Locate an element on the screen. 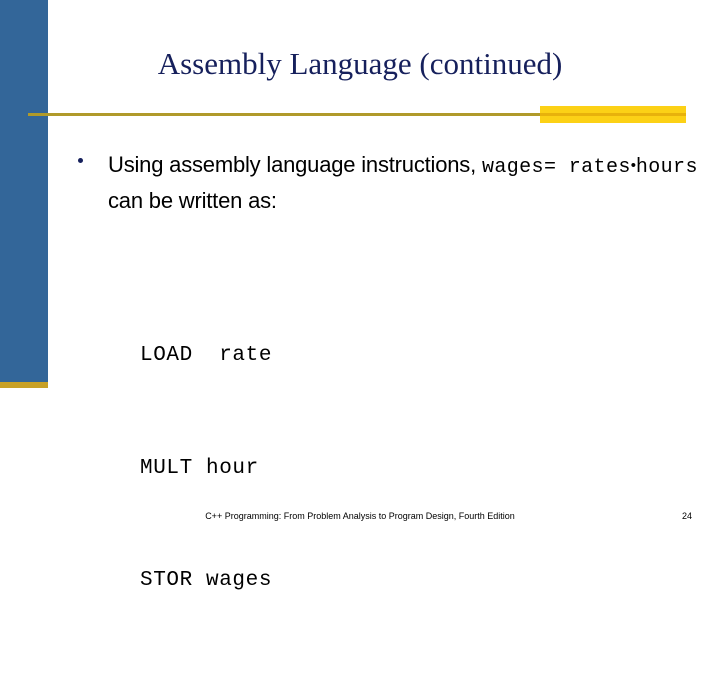 The height and width of the screenshot is (675, 720). bullet-line2-suffix: can be written as: is located at coordinates (192, 200).